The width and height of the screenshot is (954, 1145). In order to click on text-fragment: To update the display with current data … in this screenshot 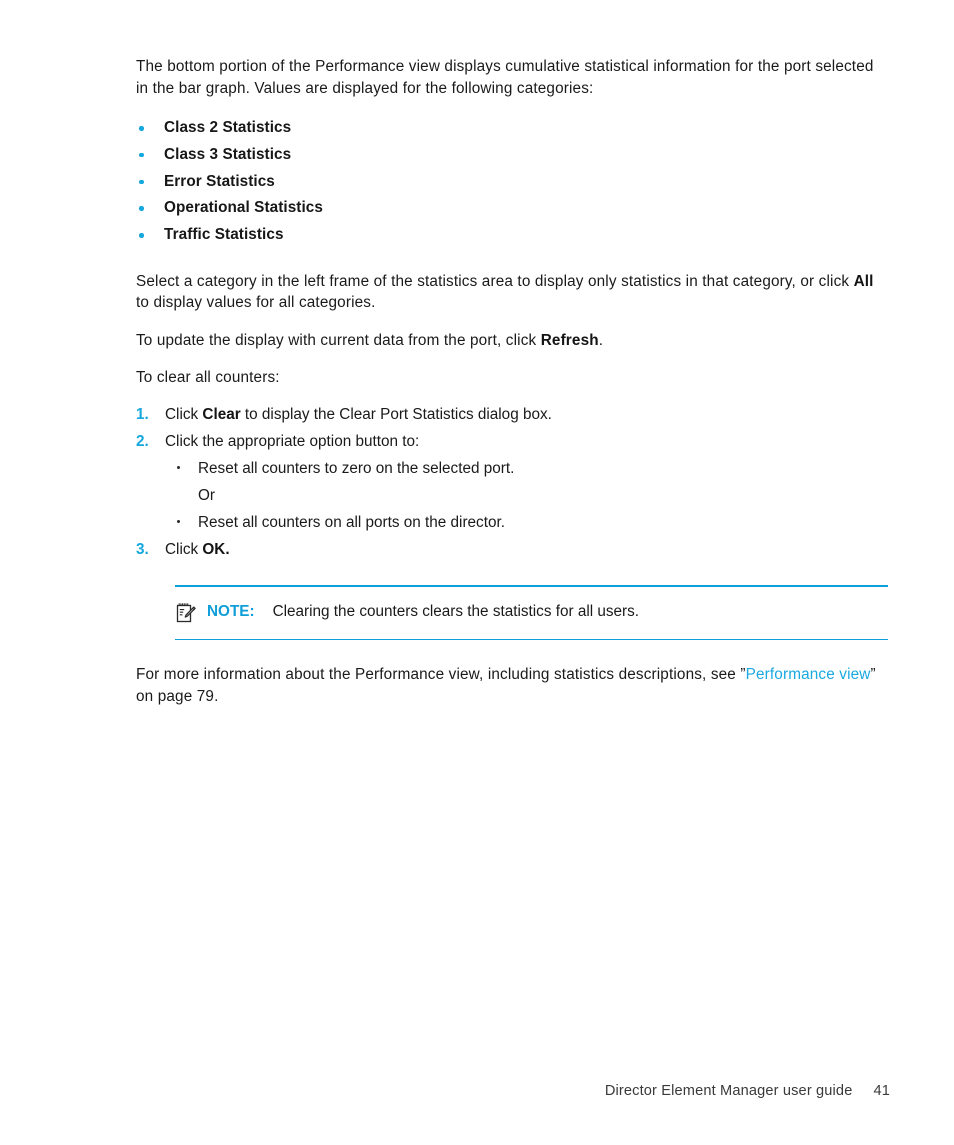, I will do `click(338, 340)`.